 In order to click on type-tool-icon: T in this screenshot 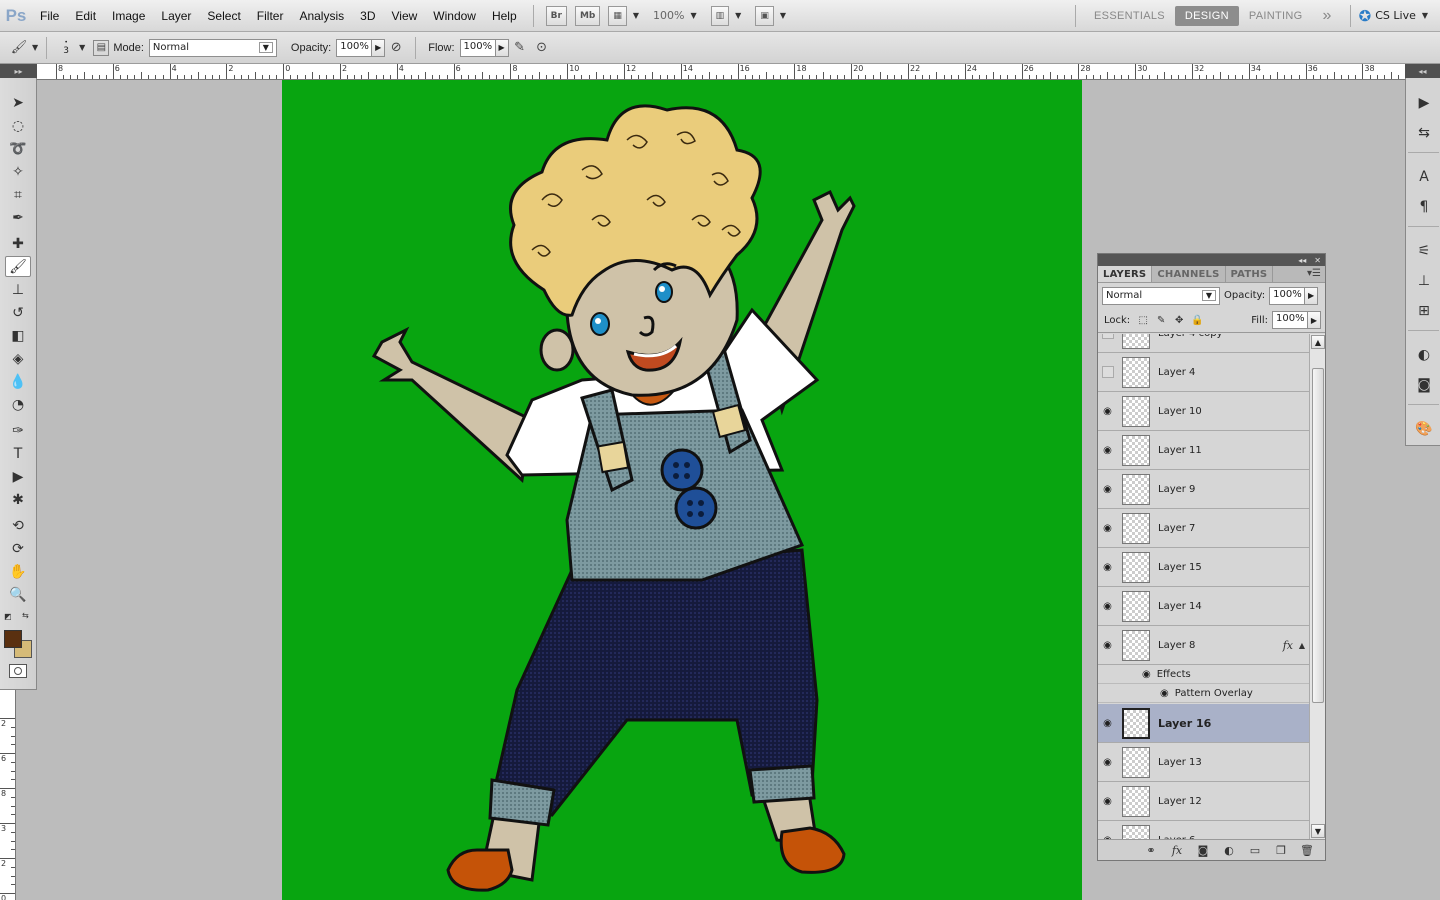, I will do `click(18, 453)`.